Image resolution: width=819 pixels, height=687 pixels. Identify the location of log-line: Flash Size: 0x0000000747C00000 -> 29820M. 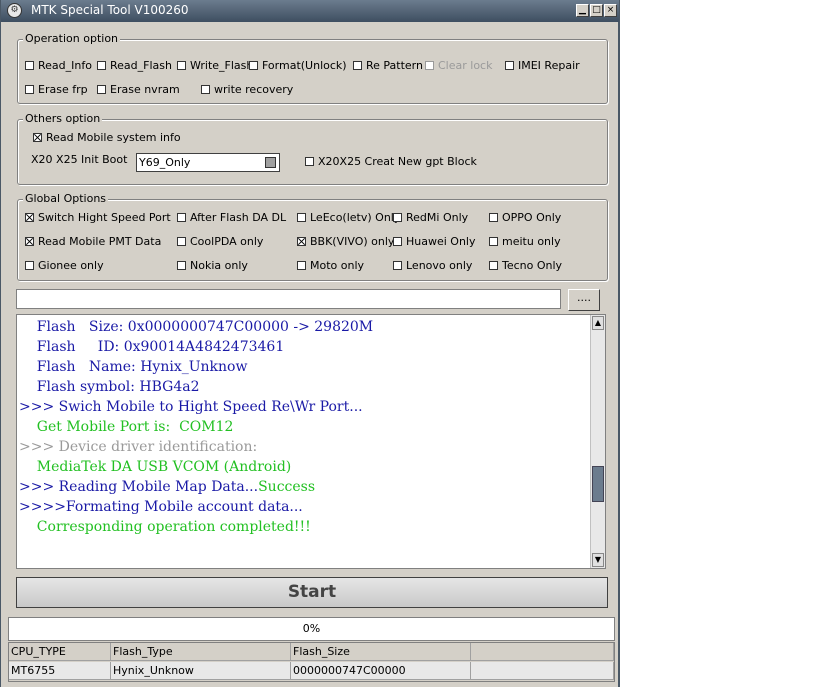
(196, 327).